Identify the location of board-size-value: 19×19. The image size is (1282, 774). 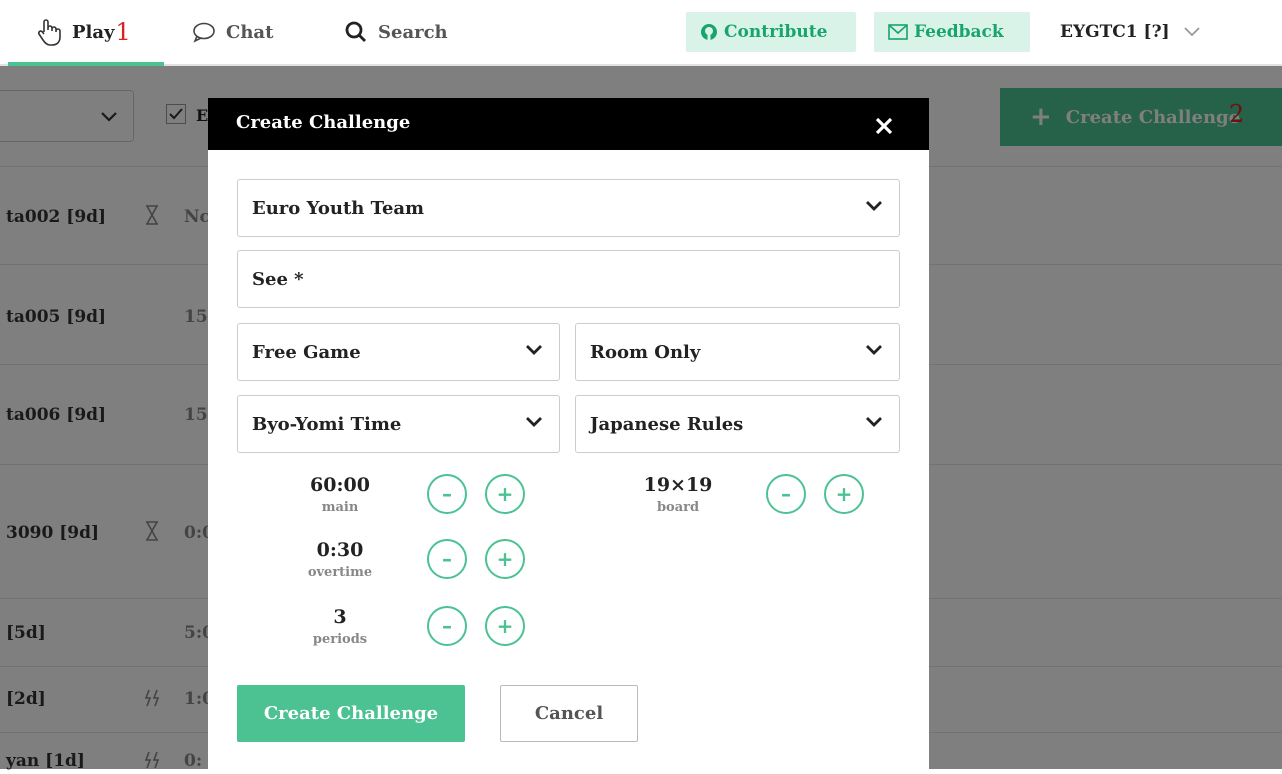
(678, 485).